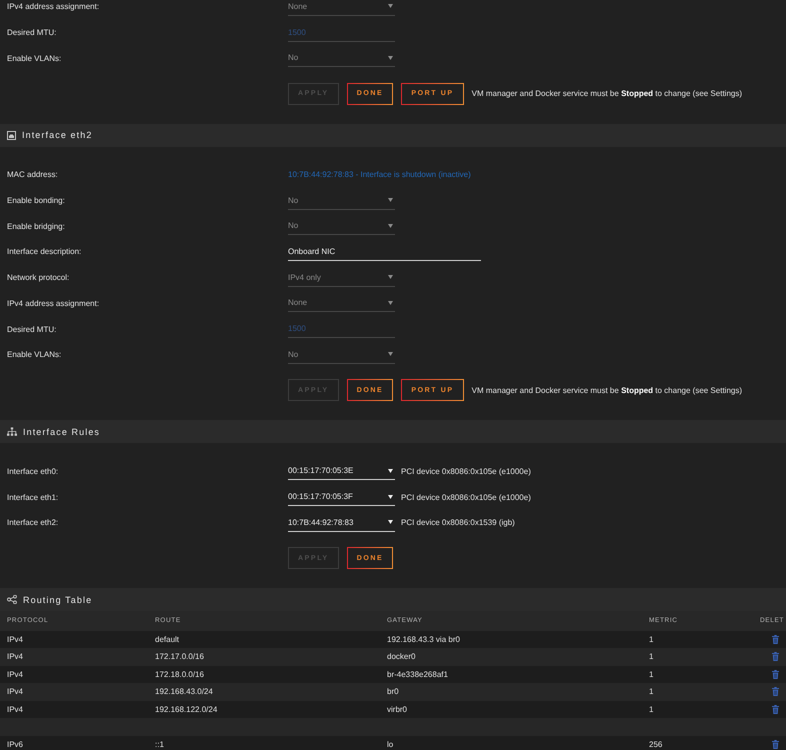 The width and height of the screenshot is (786, 750). I want to click on device-text: PCI device 0x8086:0x1539 (igb), so click(458, 523).